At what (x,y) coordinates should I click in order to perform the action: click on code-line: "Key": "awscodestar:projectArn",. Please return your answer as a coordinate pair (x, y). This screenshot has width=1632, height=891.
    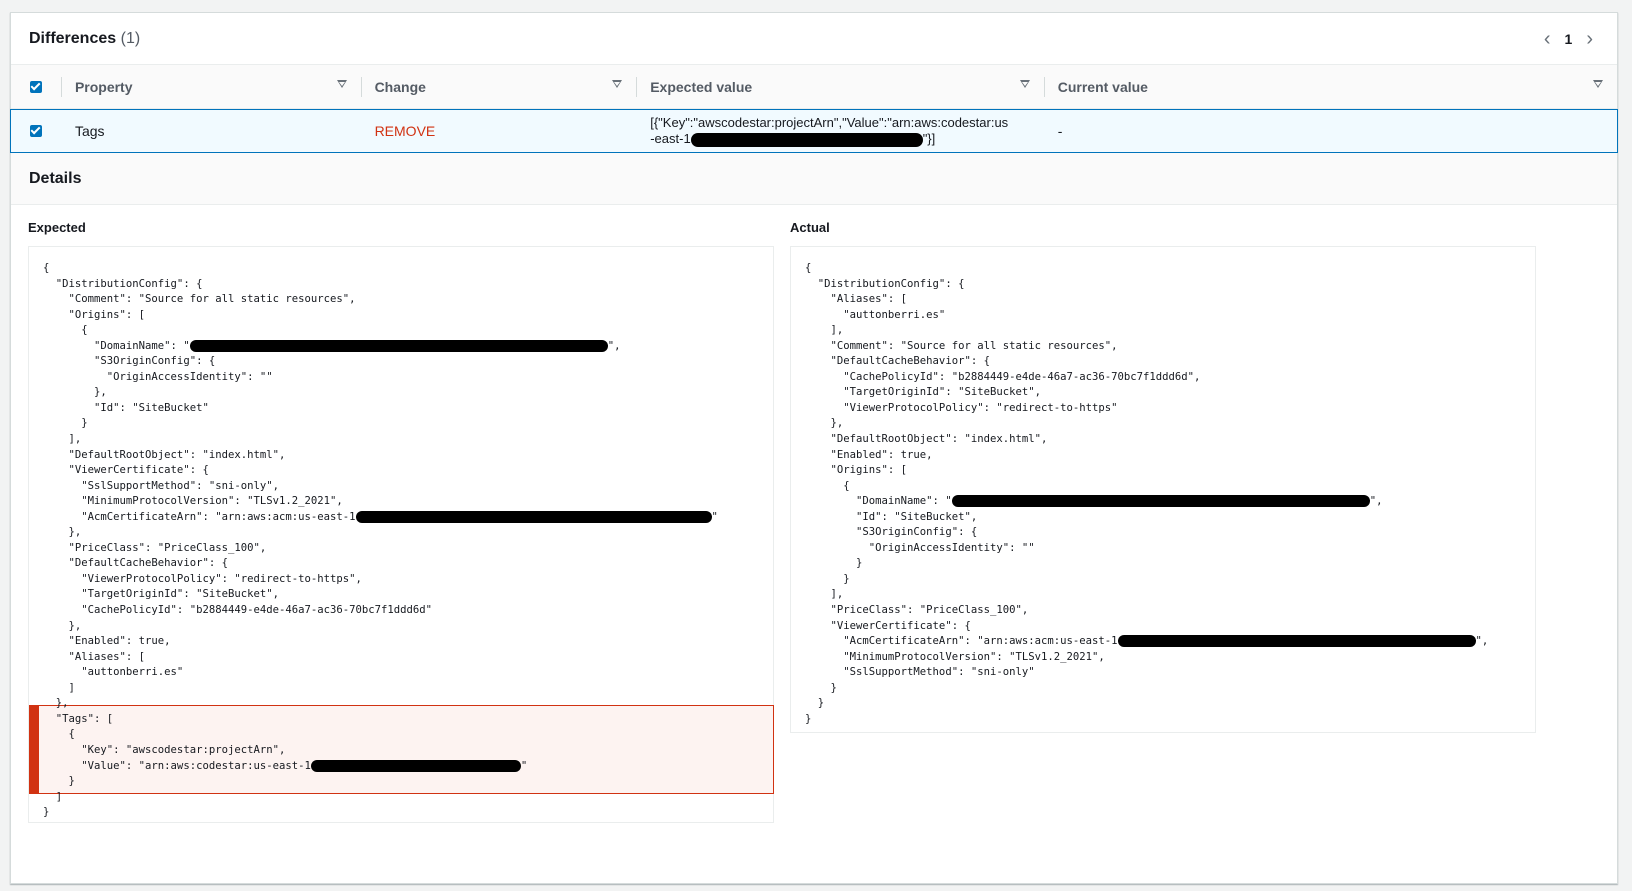
    Looking at the image, I should click on (164, 749).